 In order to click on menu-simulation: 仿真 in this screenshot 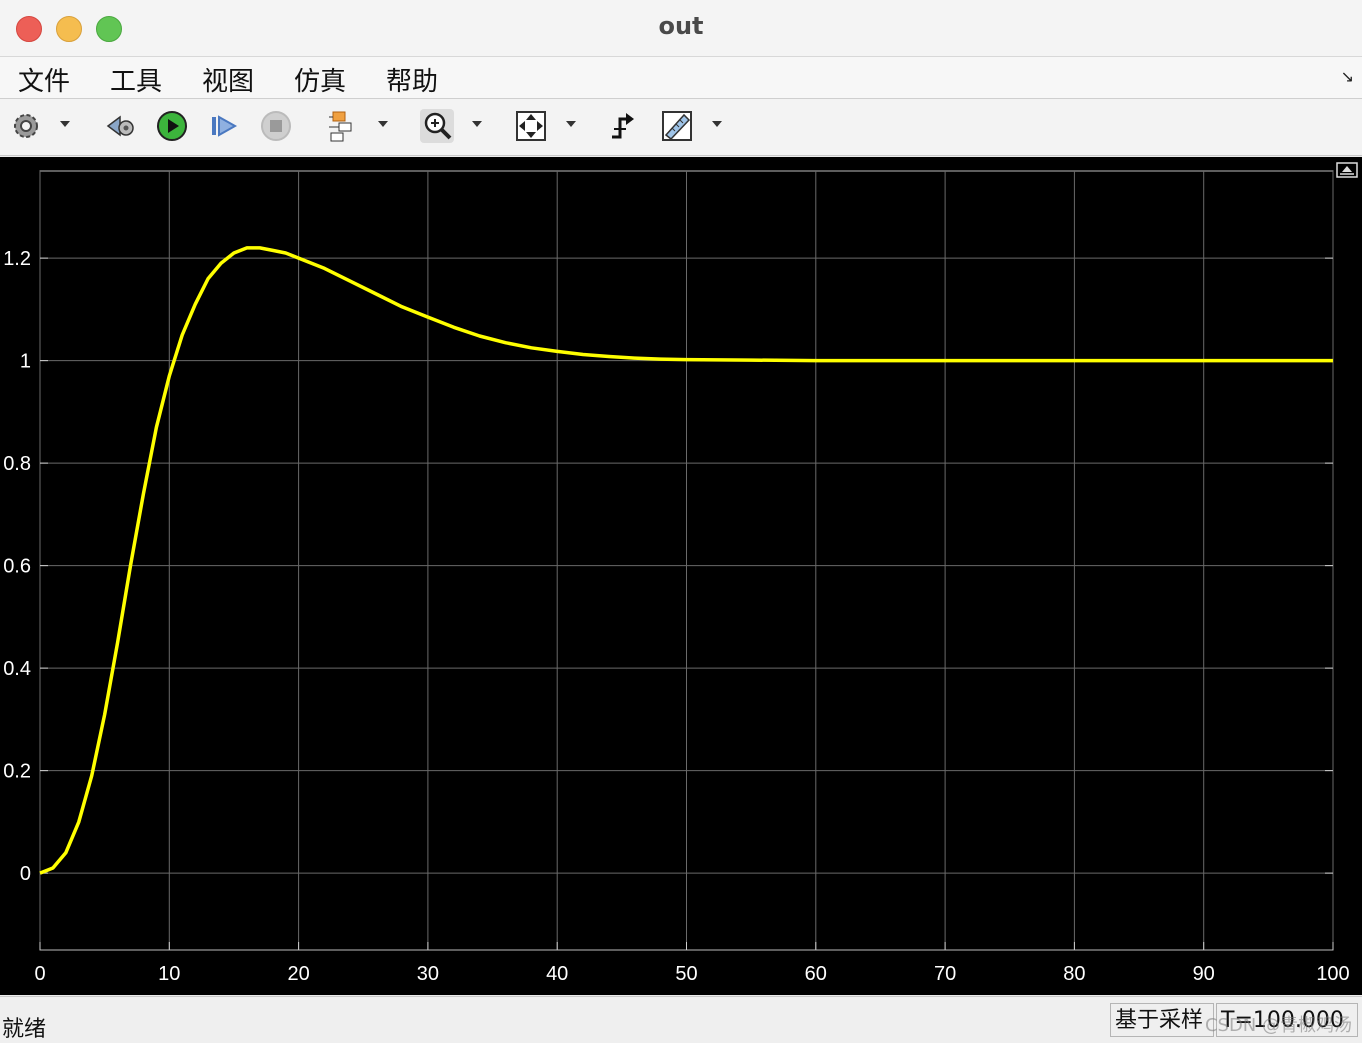, I will do `click(320, 79)`.